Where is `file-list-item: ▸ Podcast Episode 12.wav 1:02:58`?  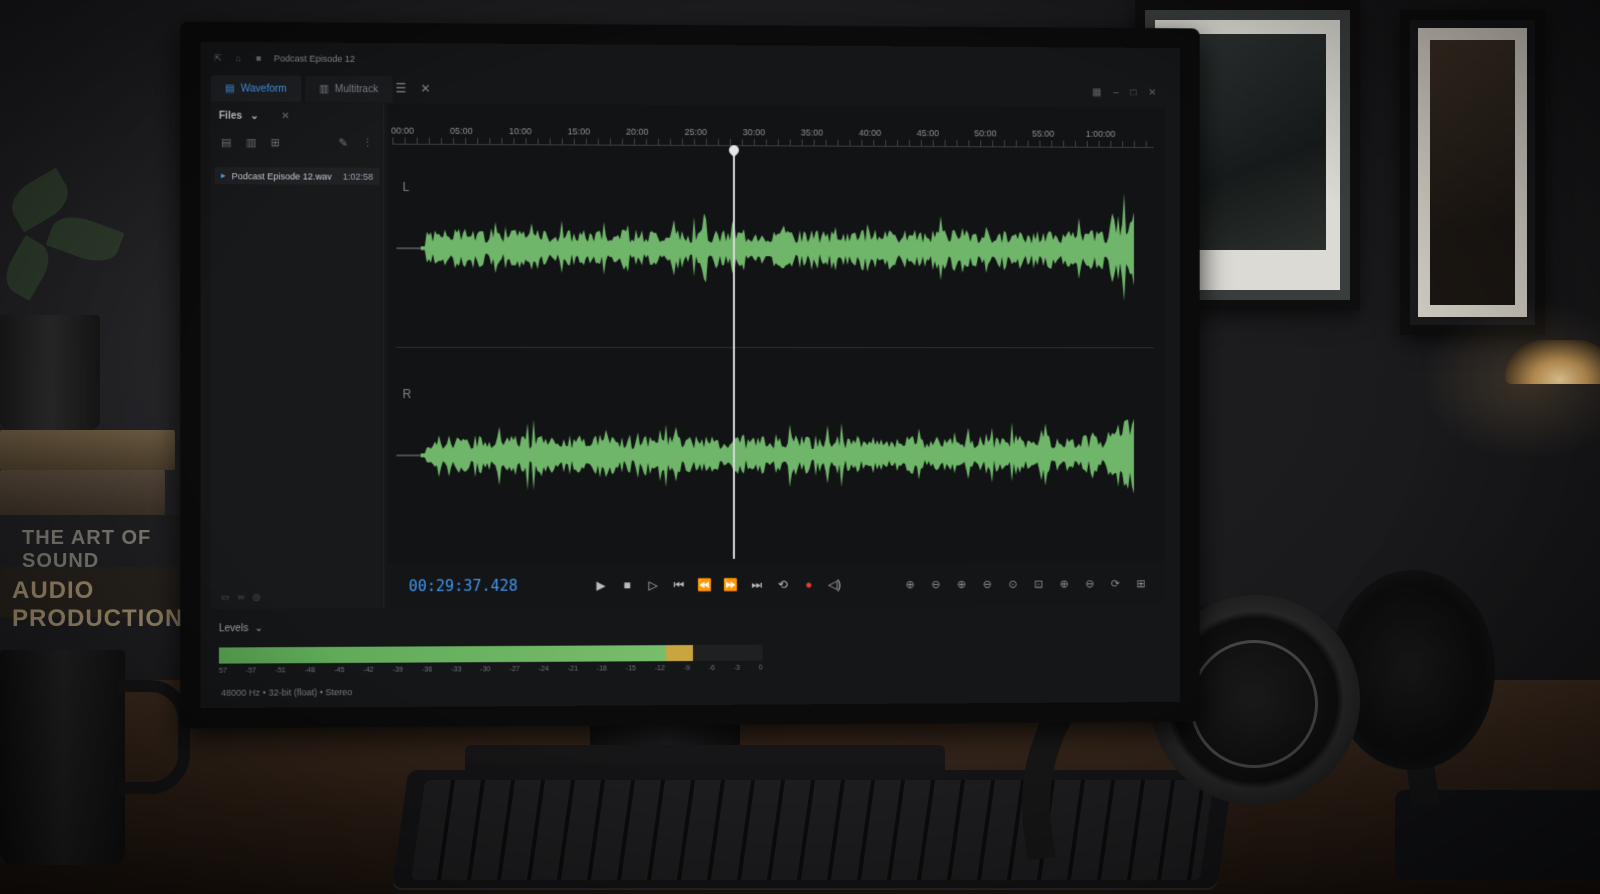
file-list-item: ▸ Podcast Episode 12.wav 1:02:58 is located at coordinates (297, 176).